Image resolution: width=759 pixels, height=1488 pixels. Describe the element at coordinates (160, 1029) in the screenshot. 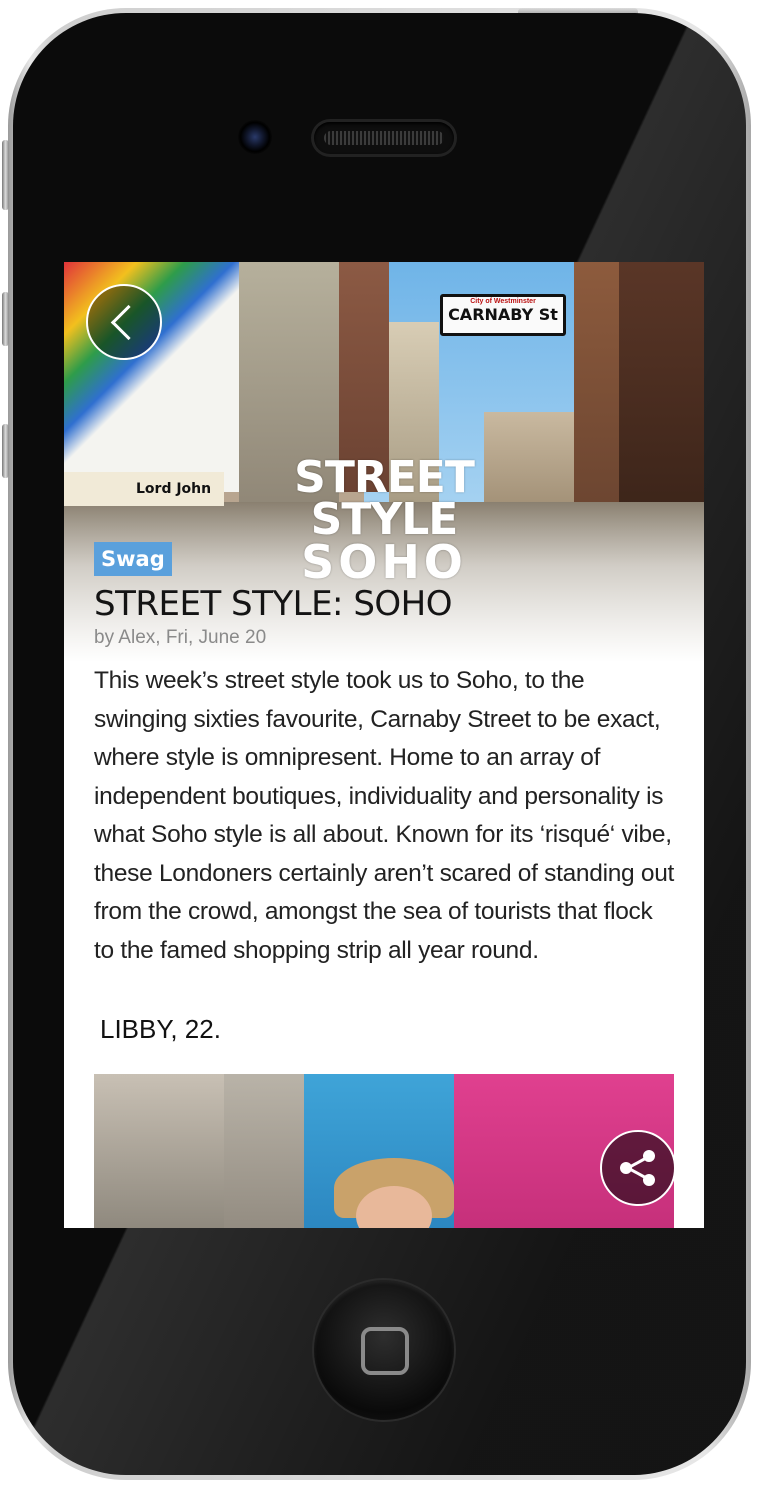

I see `person-caption: LIBBY, 22.` at that location.